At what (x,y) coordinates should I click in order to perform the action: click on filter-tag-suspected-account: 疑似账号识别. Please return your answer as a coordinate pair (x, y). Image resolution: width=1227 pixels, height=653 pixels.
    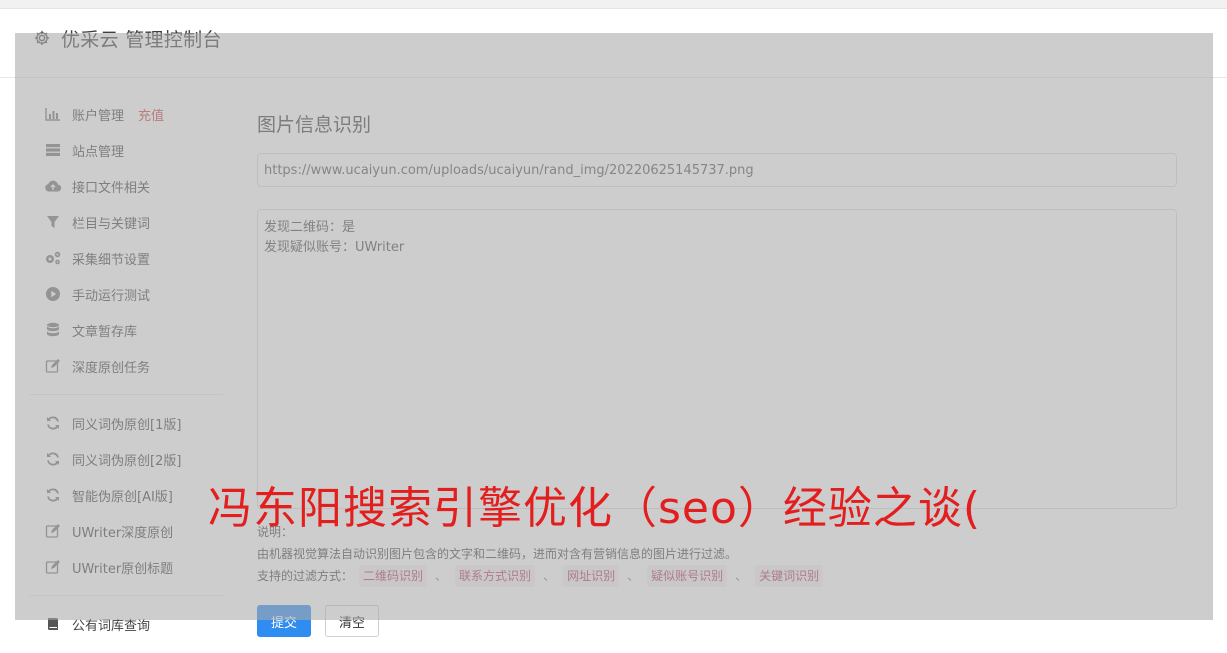
    Looking at the image, I should click on (687, 576).